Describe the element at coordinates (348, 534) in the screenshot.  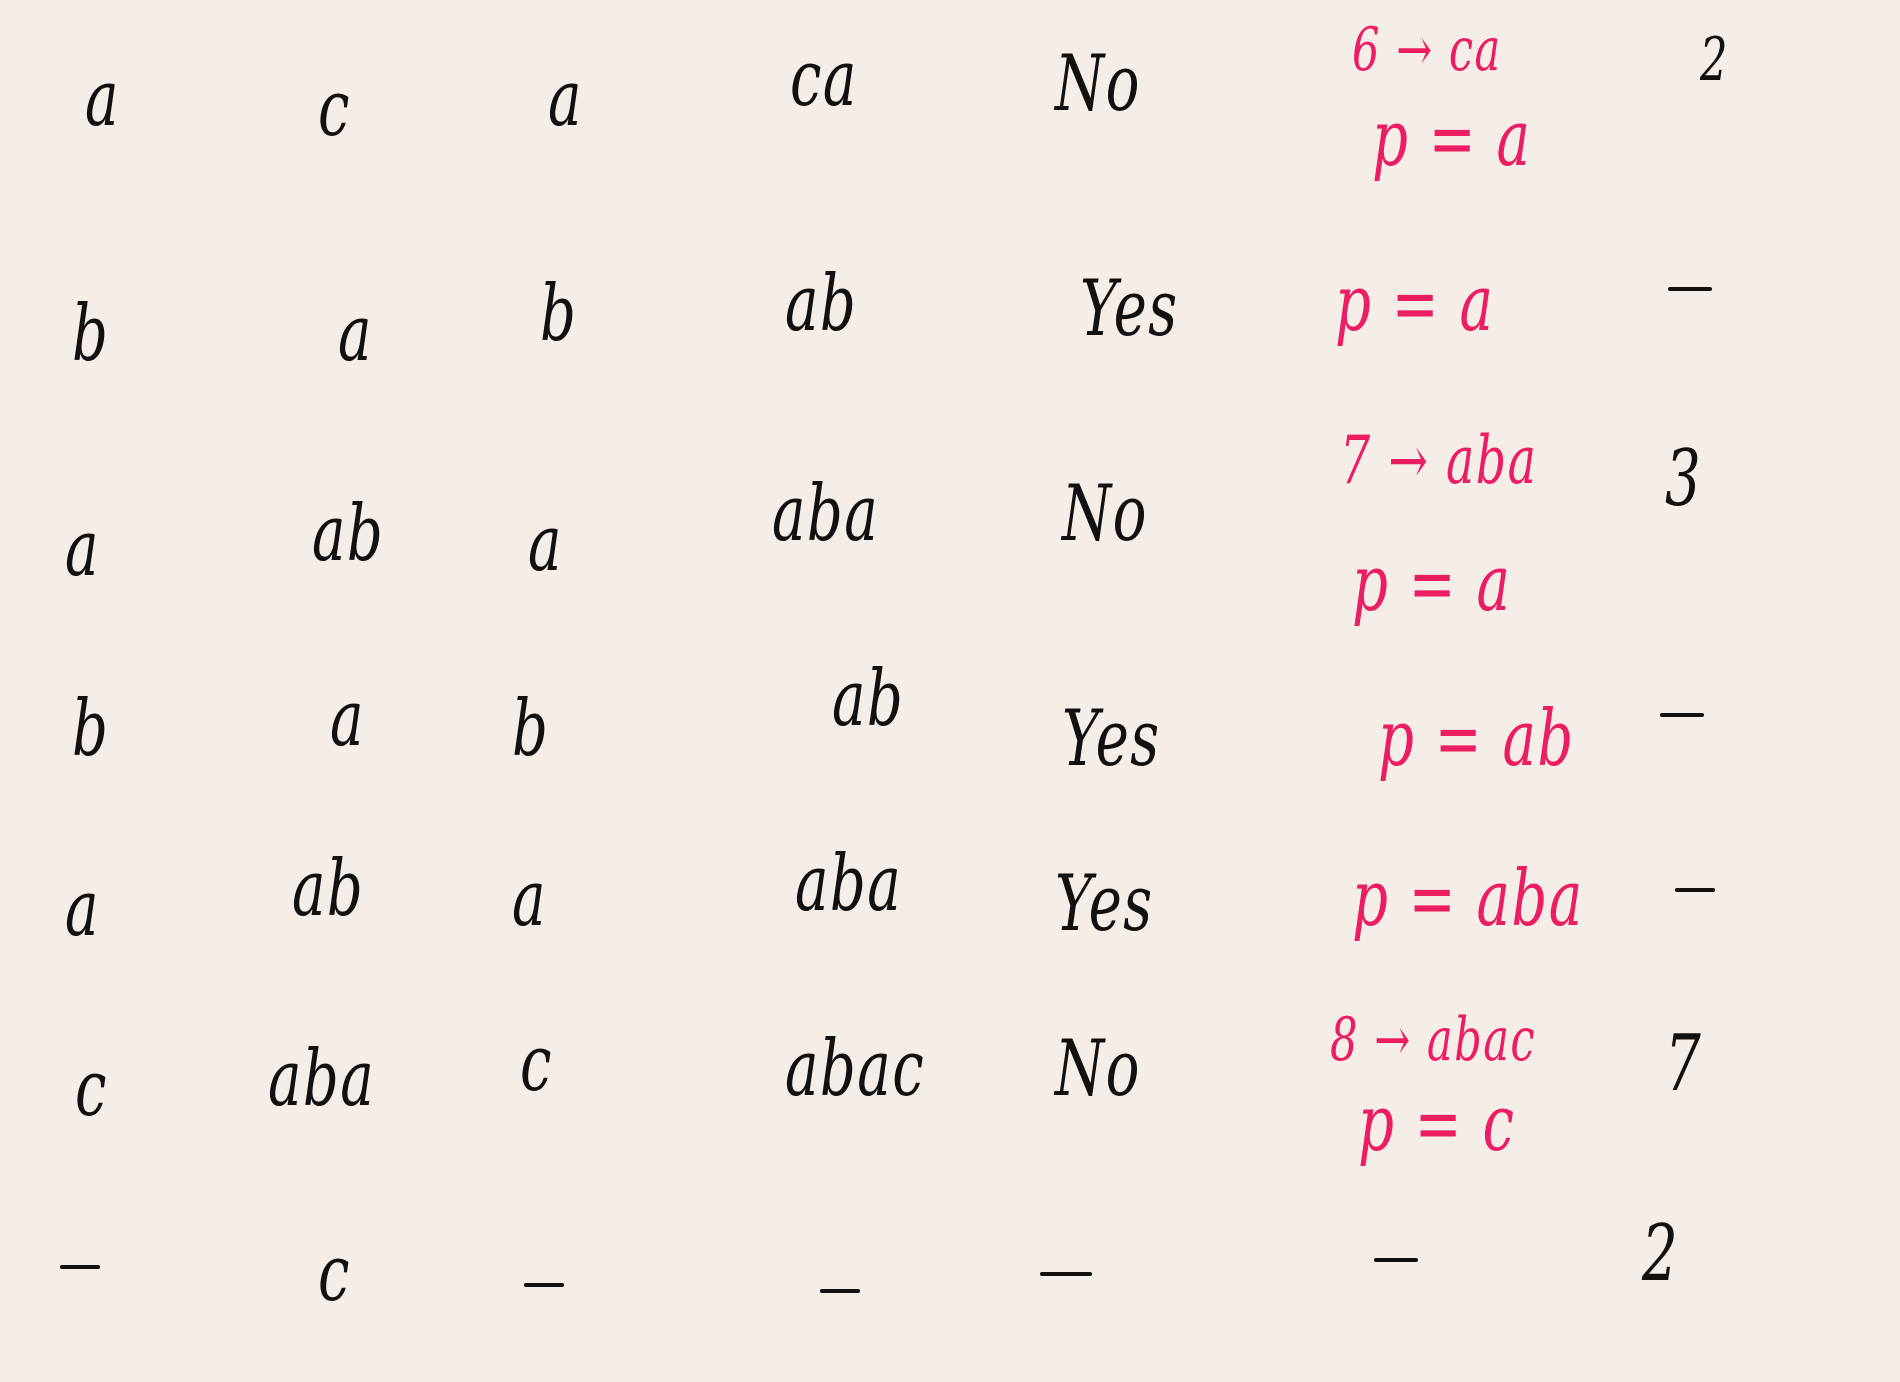
I see `row3-col2: ab` at that location.